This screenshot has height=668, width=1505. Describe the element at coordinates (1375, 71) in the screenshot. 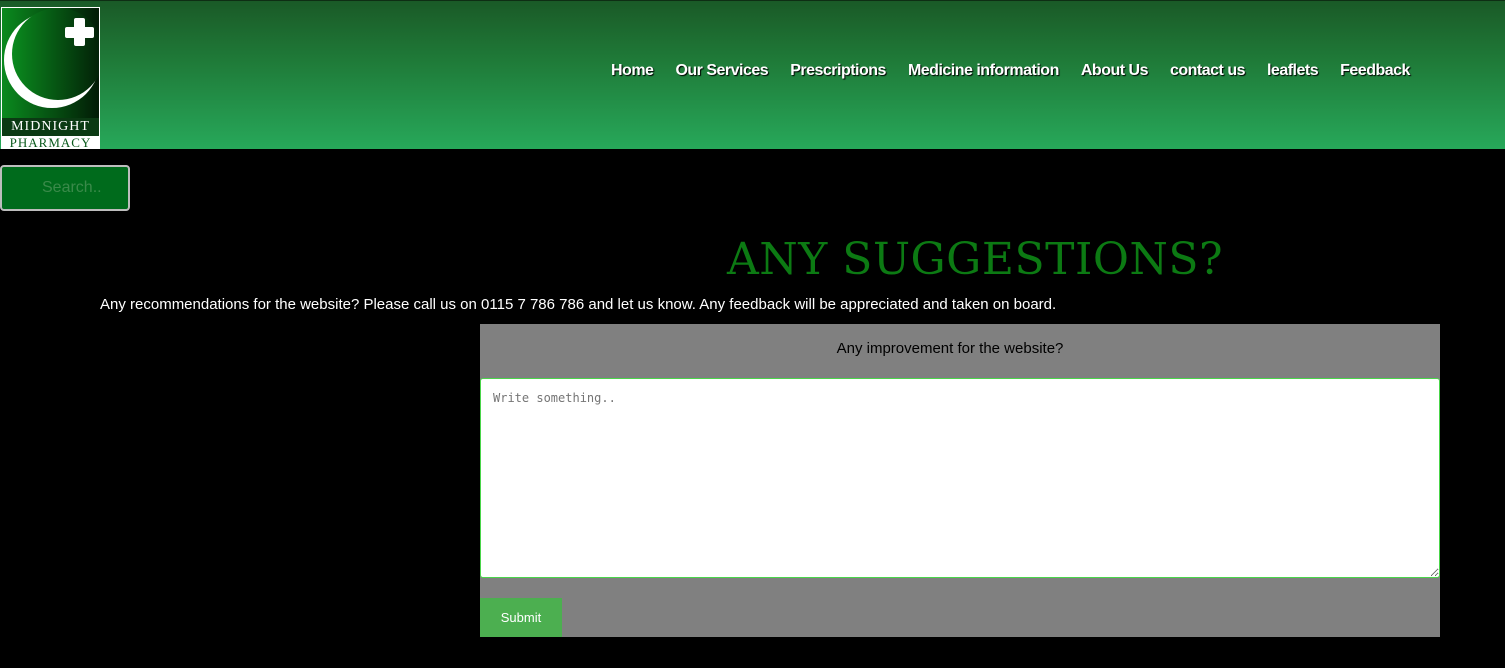

I see `nav-feedback: Feedback` at that location.